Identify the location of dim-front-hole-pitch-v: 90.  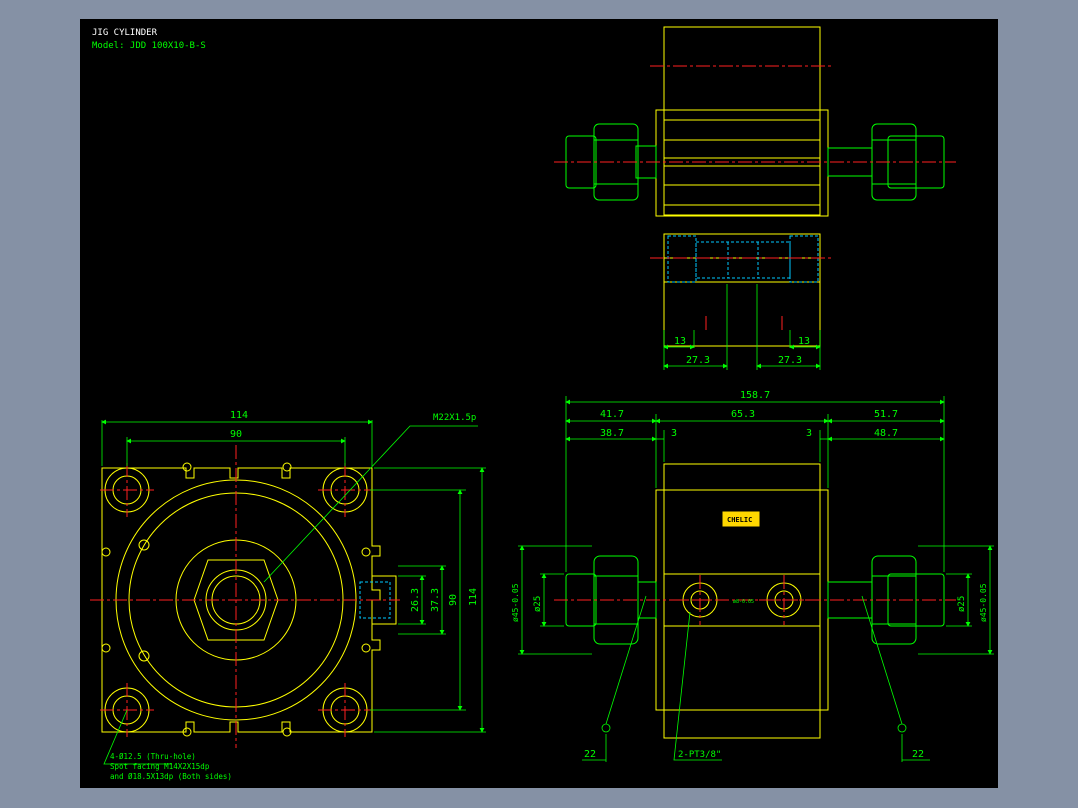
(453, 600).